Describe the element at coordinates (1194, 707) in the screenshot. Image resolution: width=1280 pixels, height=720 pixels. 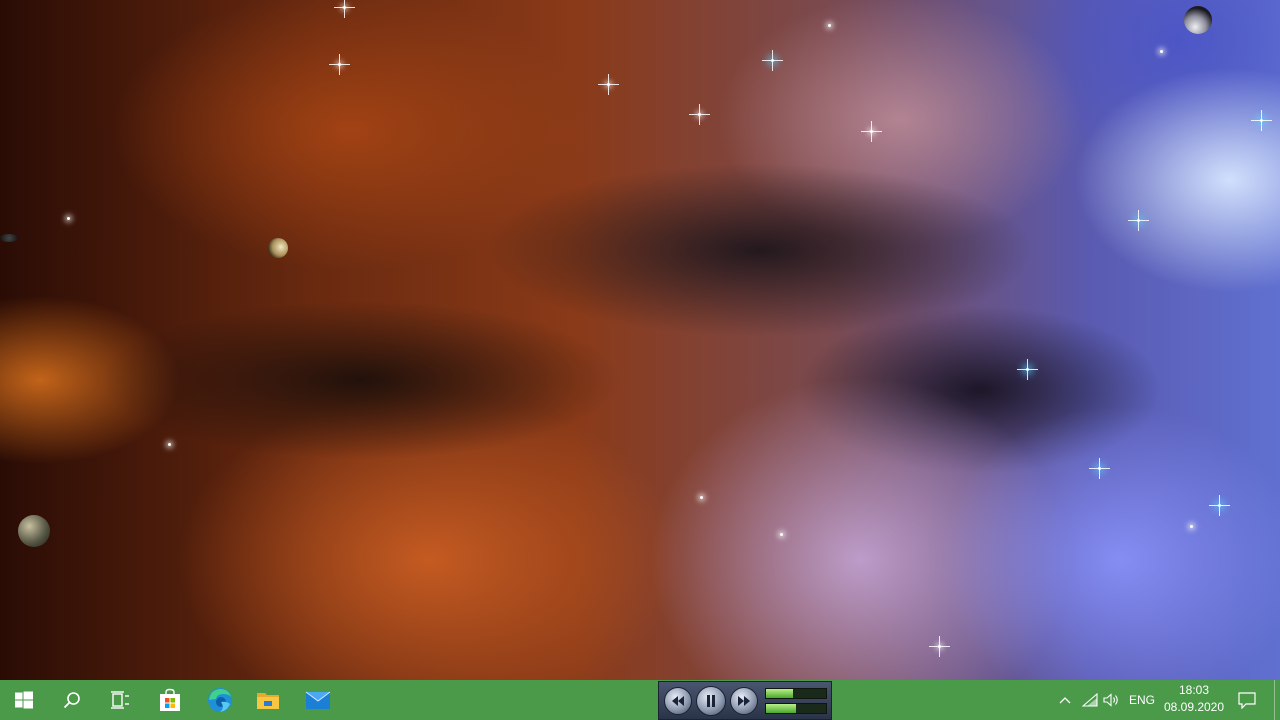
I see `clock-date: 08.09.2020` at that location.